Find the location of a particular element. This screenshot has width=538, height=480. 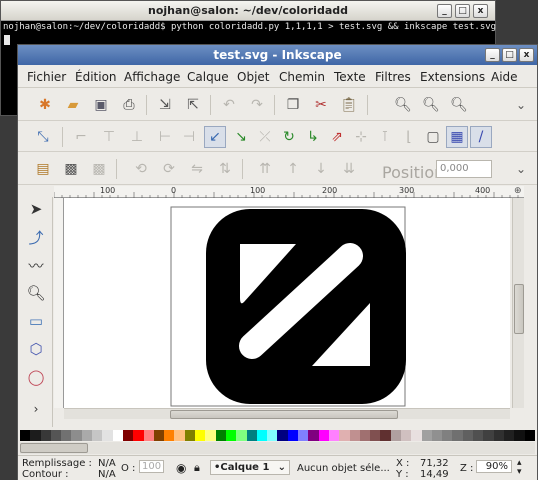

node-symmetric-icon: ⊥ is located at coordinates (137, 137).